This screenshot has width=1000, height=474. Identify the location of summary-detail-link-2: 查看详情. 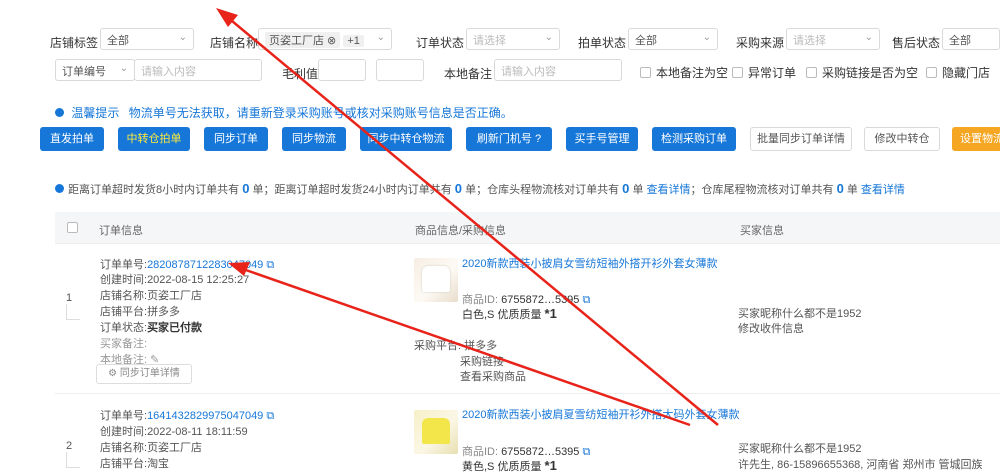
(883, 190).